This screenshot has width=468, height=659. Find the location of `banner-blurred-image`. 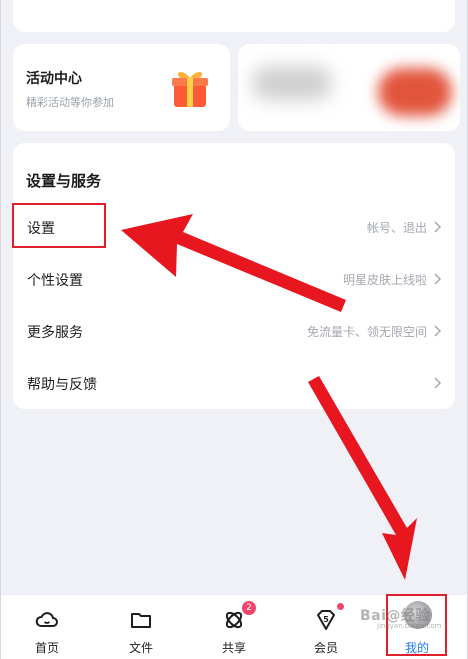

banner-blurred-image is located at coordinates (415, 92).